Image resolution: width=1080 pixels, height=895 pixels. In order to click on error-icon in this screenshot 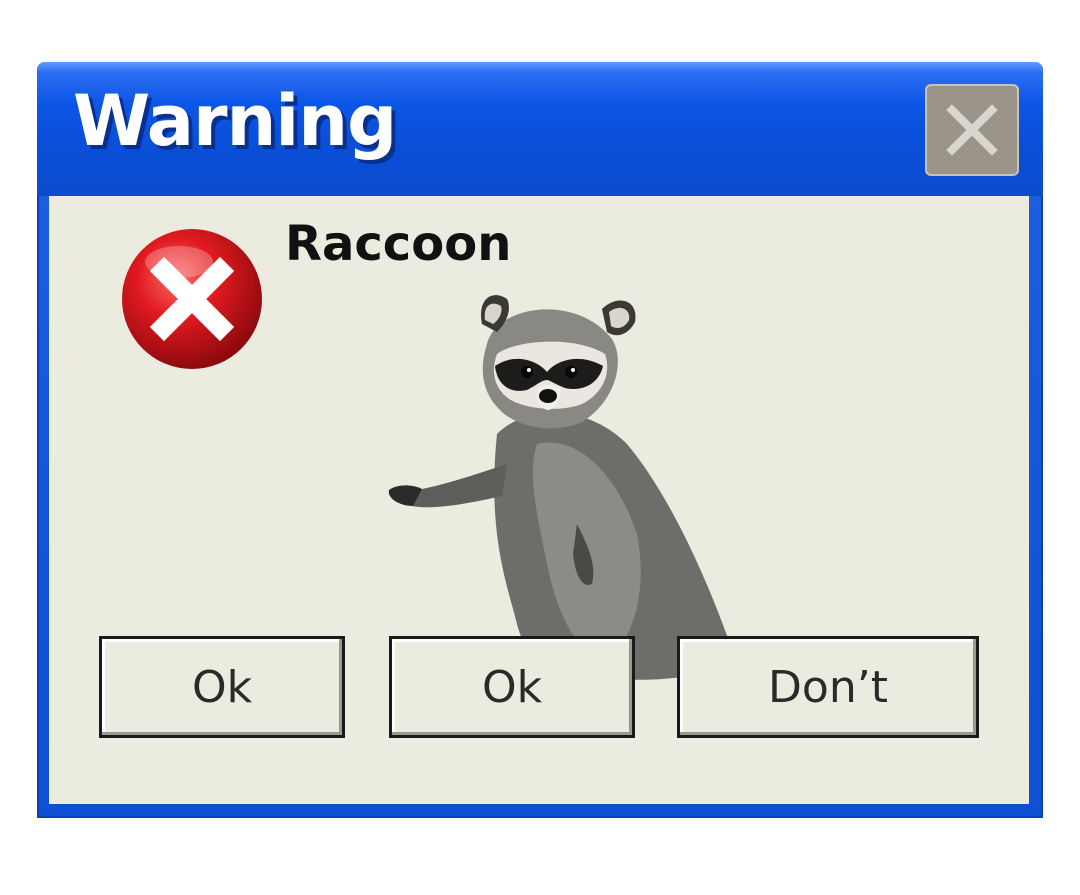, I will do `click(192, 299)`.